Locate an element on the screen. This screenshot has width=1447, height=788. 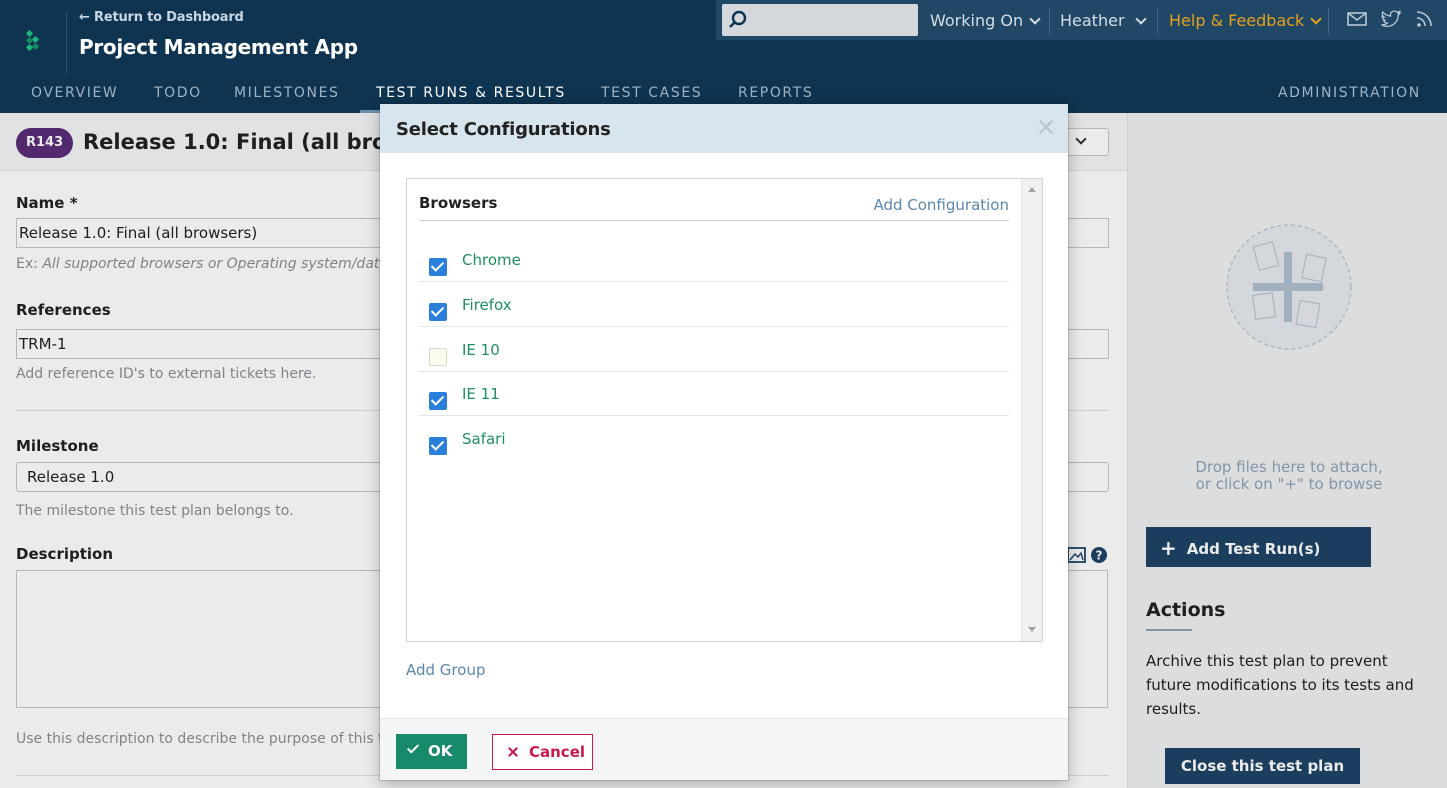
return-to-dashboard-link: ← Return to Dashboard is located at coordinates (161, 17).